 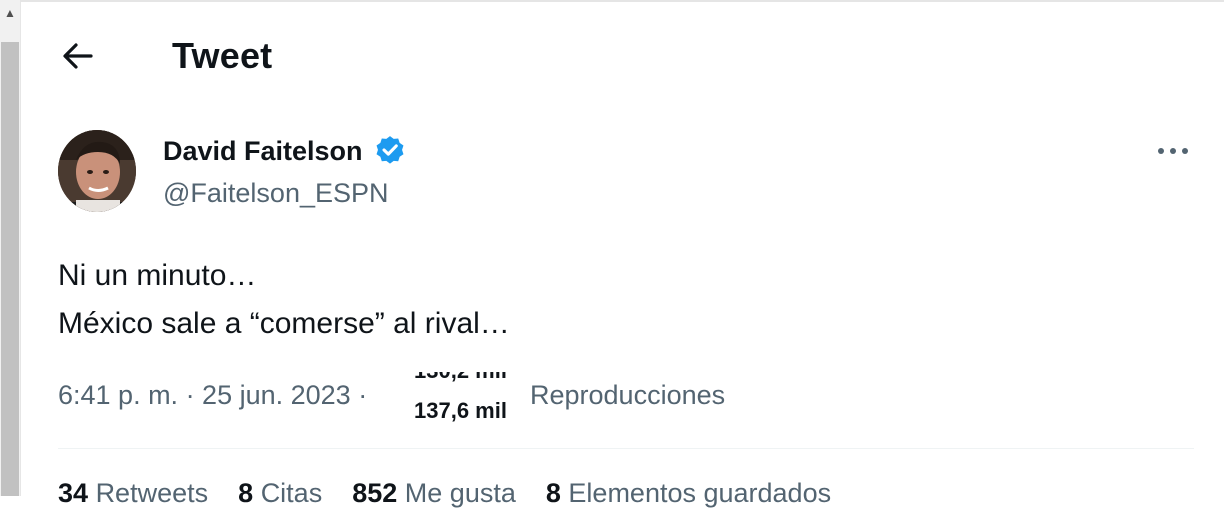 I want to click on retweets-stat: 34 Retweets, so click(x=133, y=493).